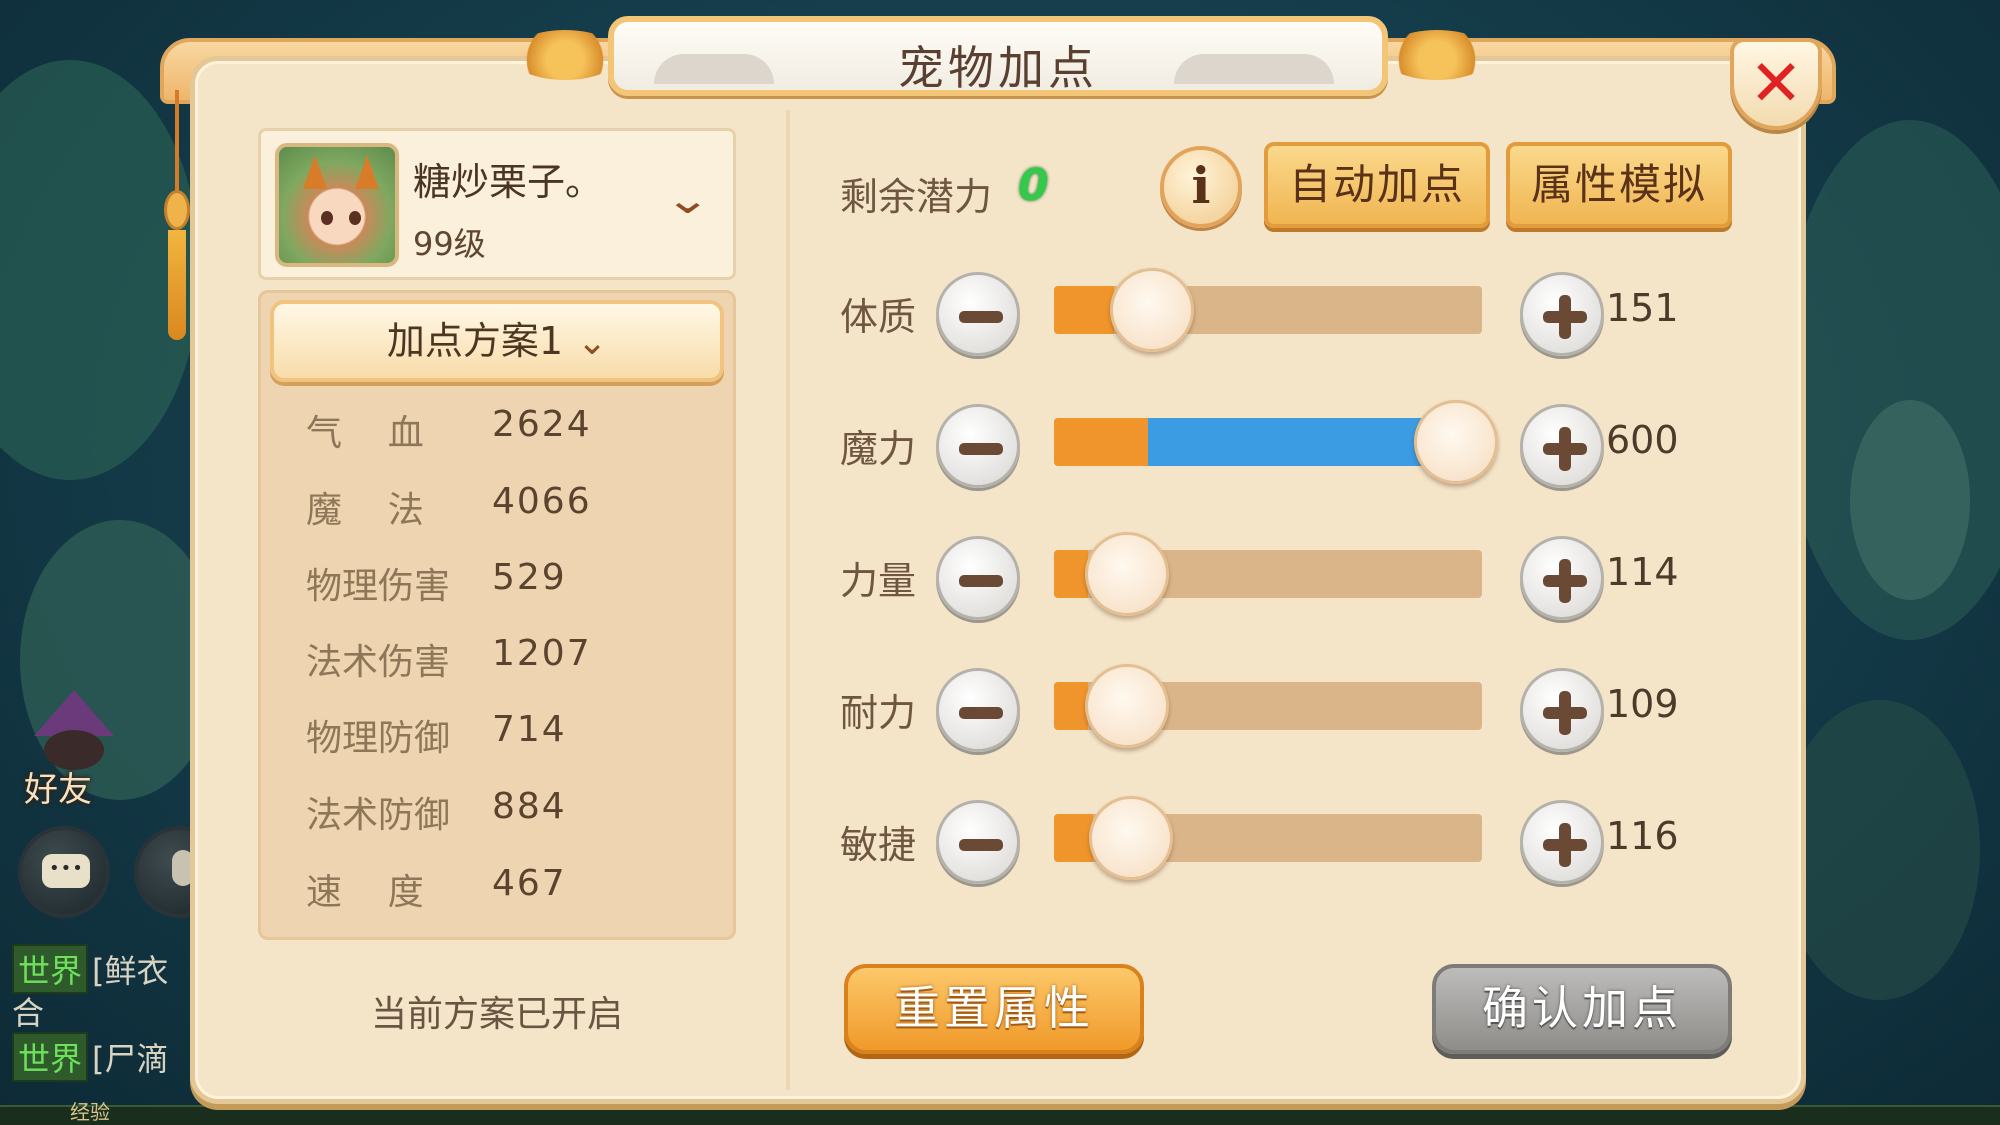  Describe the element at coordinates (1377, 185) in the screenshot. I see `auto-allocate-button: 自动加点` at that location.